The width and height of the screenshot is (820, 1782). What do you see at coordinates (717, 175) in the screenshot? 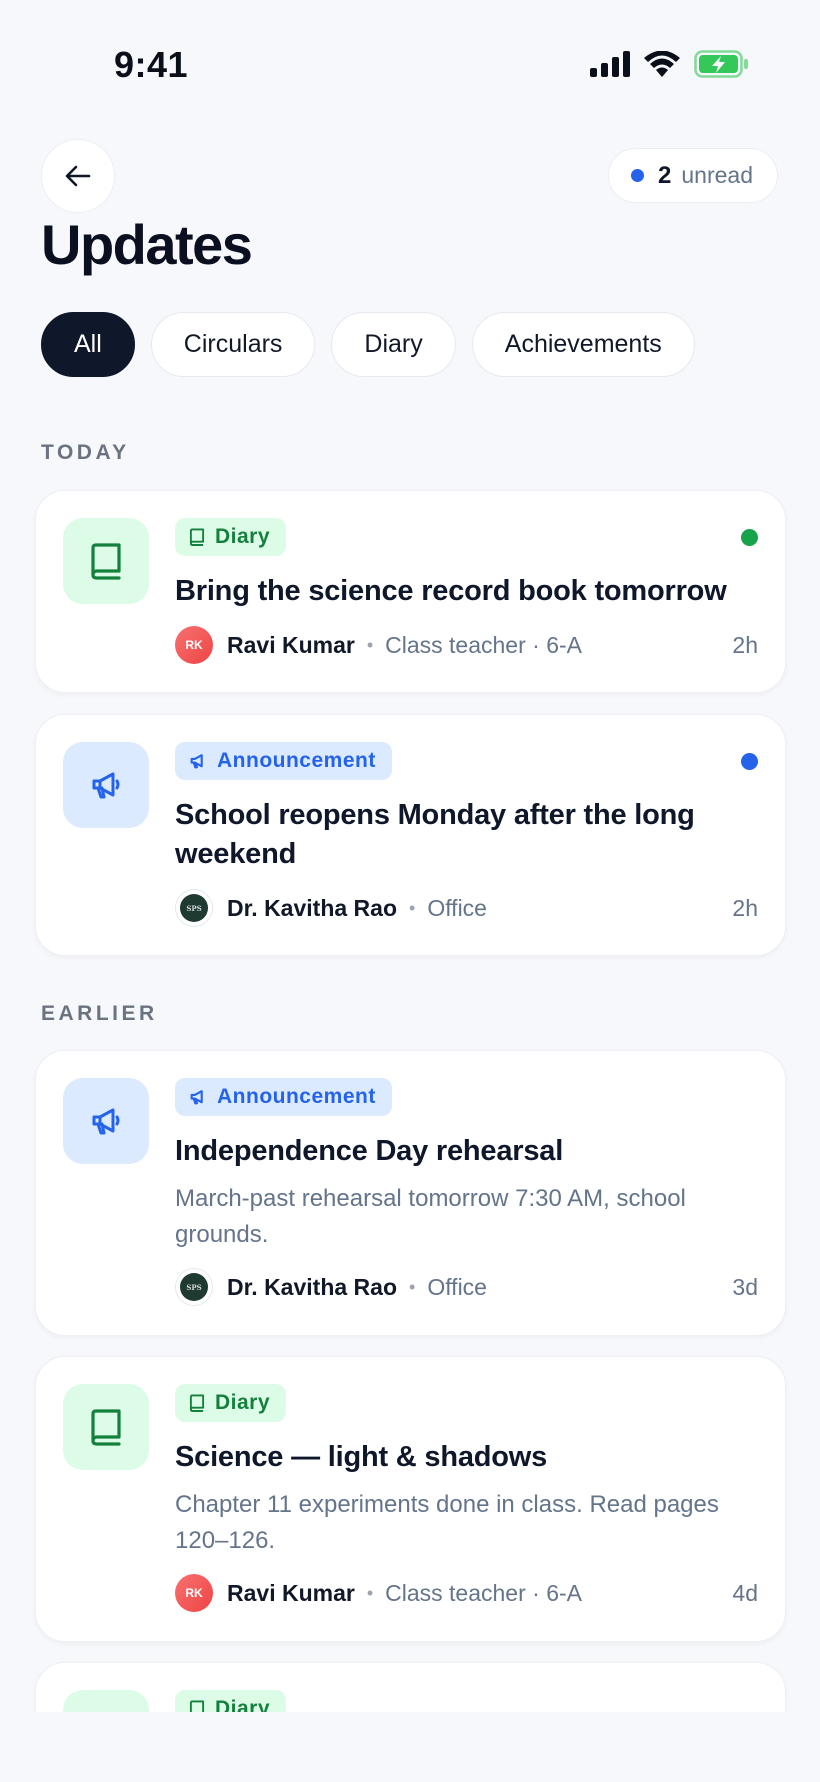
I see `unread-label: unread` at bounding box center [717, 175].